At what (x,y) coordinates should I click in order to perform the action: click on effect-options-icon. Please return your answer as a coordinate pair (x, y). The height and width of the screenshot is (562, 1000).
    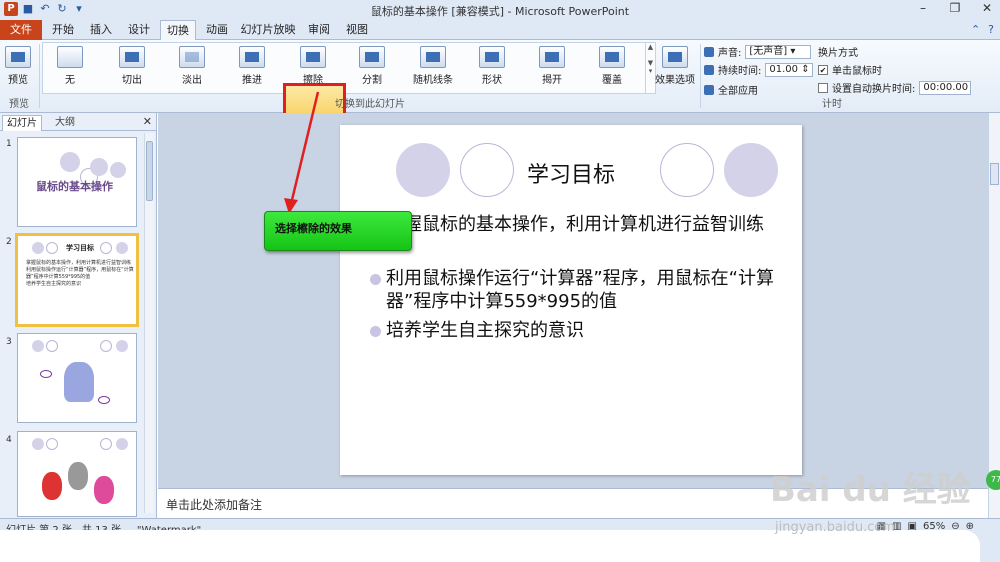
    Looking at the image, I should click on (675, 57).